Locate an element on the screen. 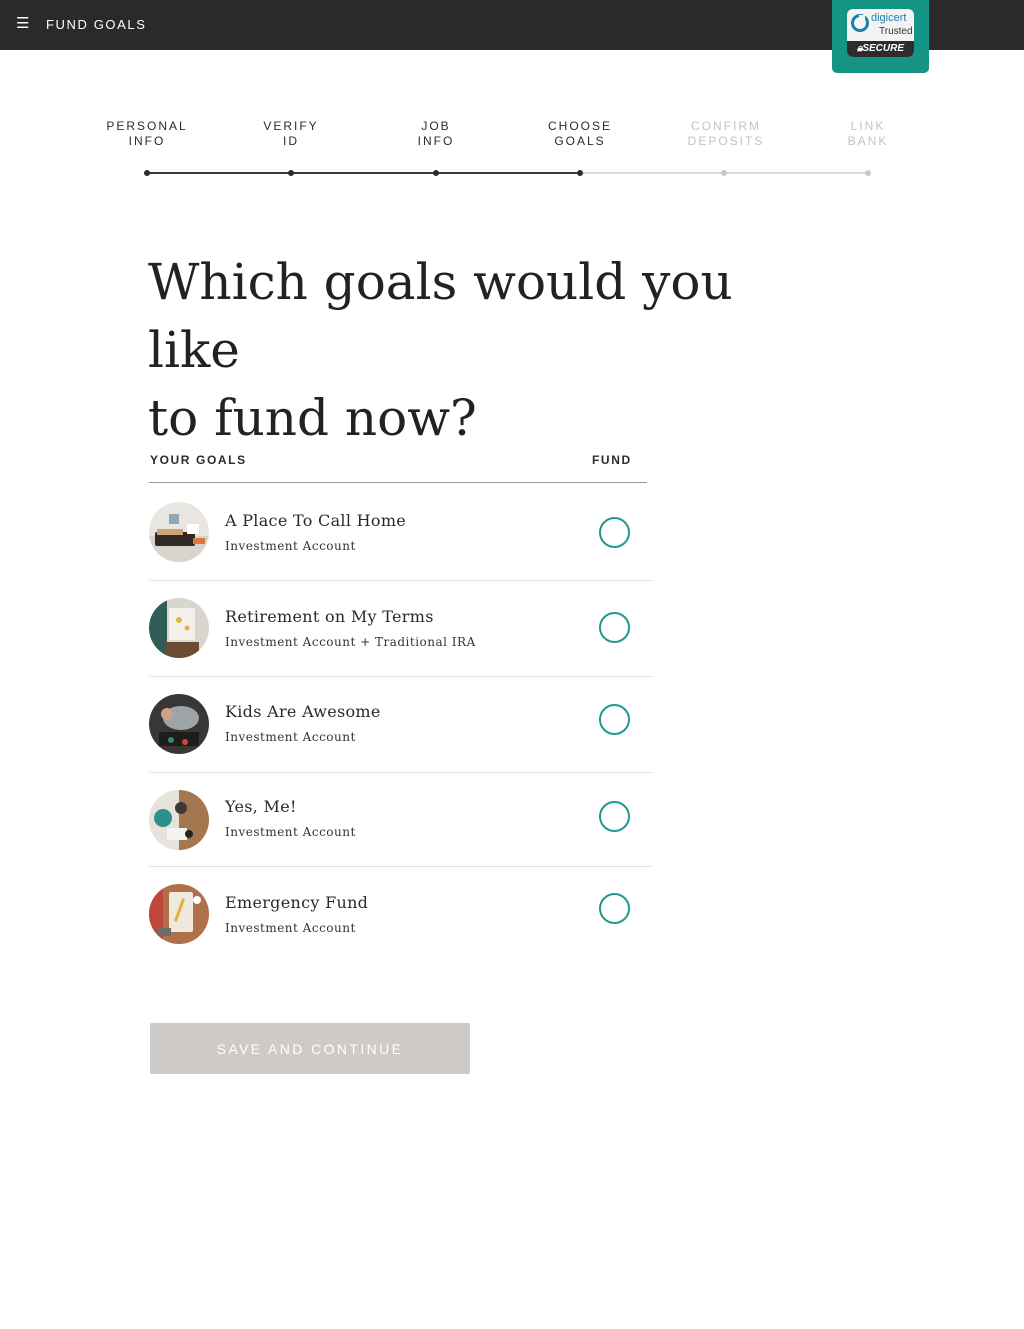 The image size is (1024, 1329). goal-retirement-image is located at coordinates (179, 628).